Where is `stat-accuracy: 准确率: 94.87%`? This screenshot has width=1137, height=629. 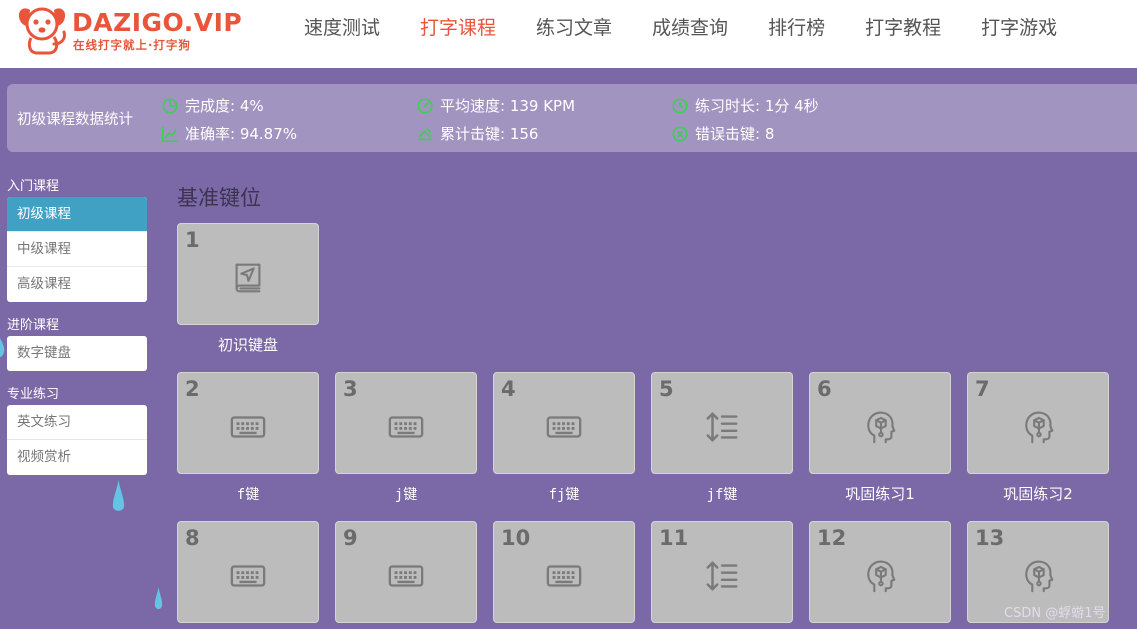
stat-accuracy: 准确率: 94.87% is located at coordinates (229, 133).